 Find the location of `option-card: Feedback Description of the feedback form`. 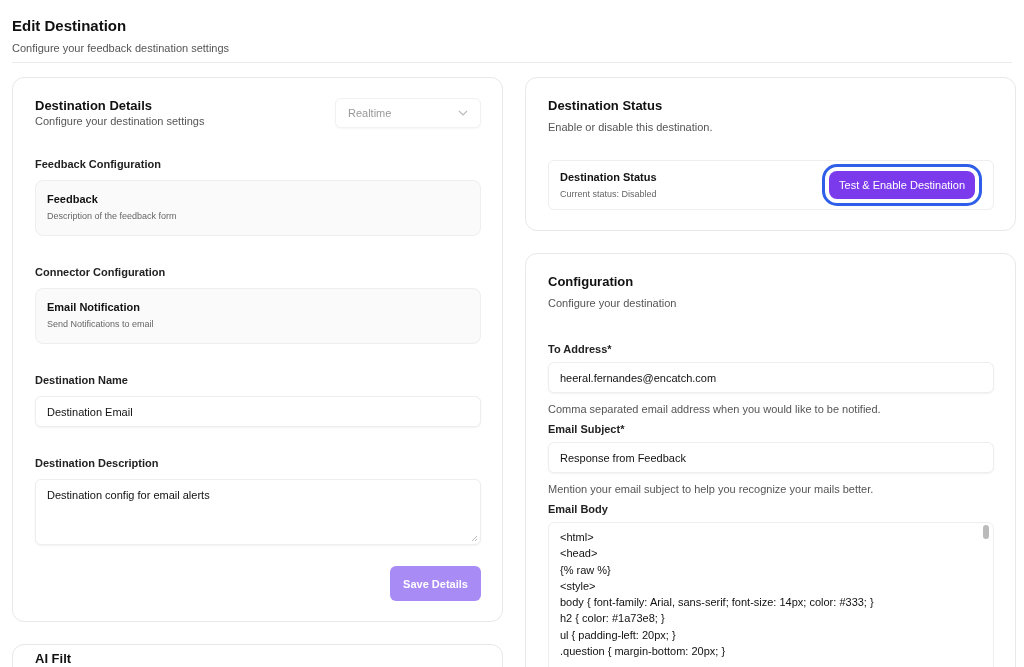

option-card: Feedback Description of the feedback form is located at coordinates (258, 208).